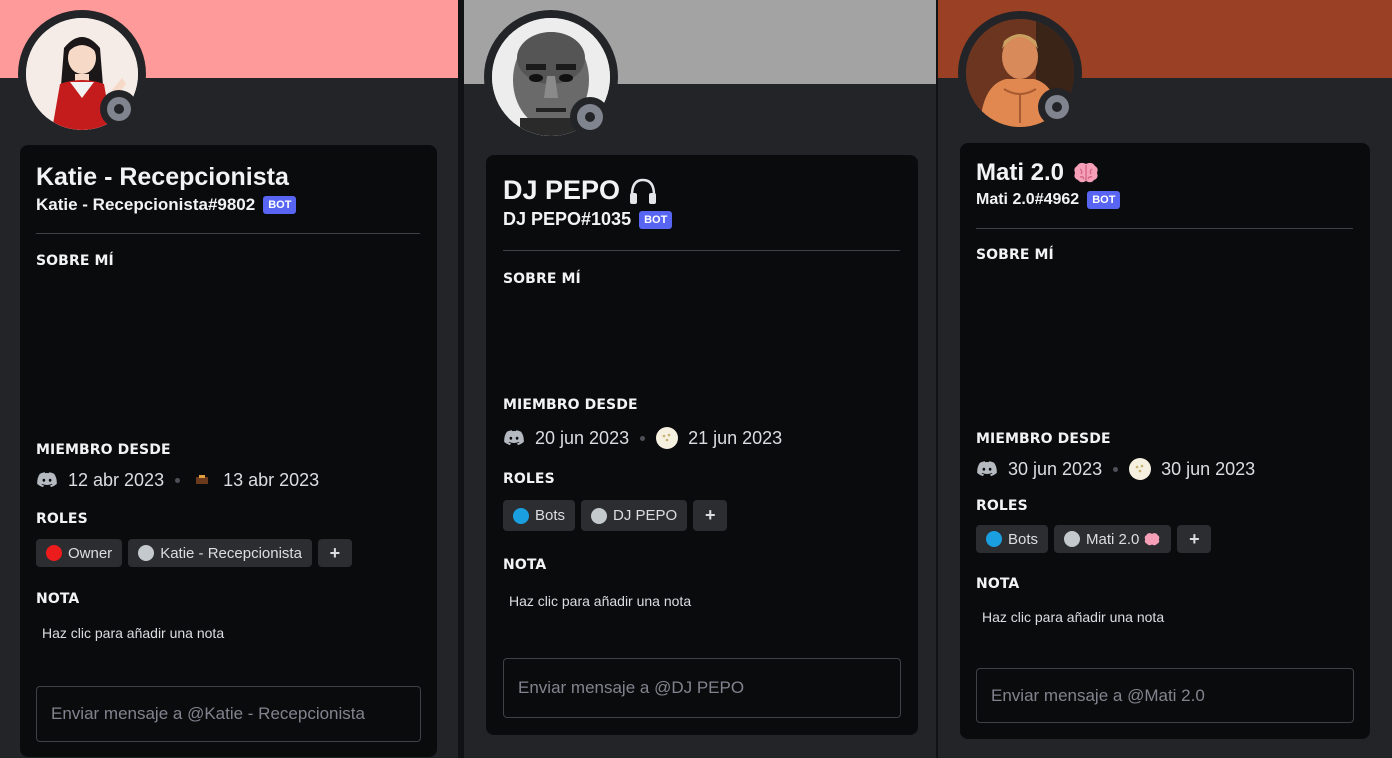 Image resolution: width=1392 pixels, height=758 pixels. Describe the element at coordinates (1055, 468) in the screenshot. I see `discord-member-since: 30 jun 2023` at that location.